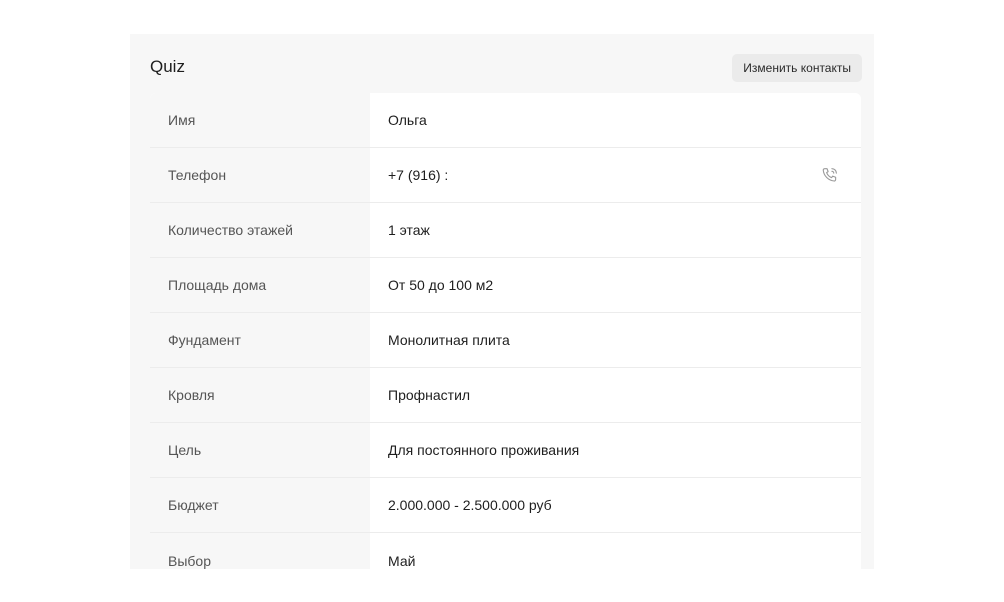 The width and height of the screenshot is (1004, 602). I want to click on panel-title: Quiz, so click(167, 66).